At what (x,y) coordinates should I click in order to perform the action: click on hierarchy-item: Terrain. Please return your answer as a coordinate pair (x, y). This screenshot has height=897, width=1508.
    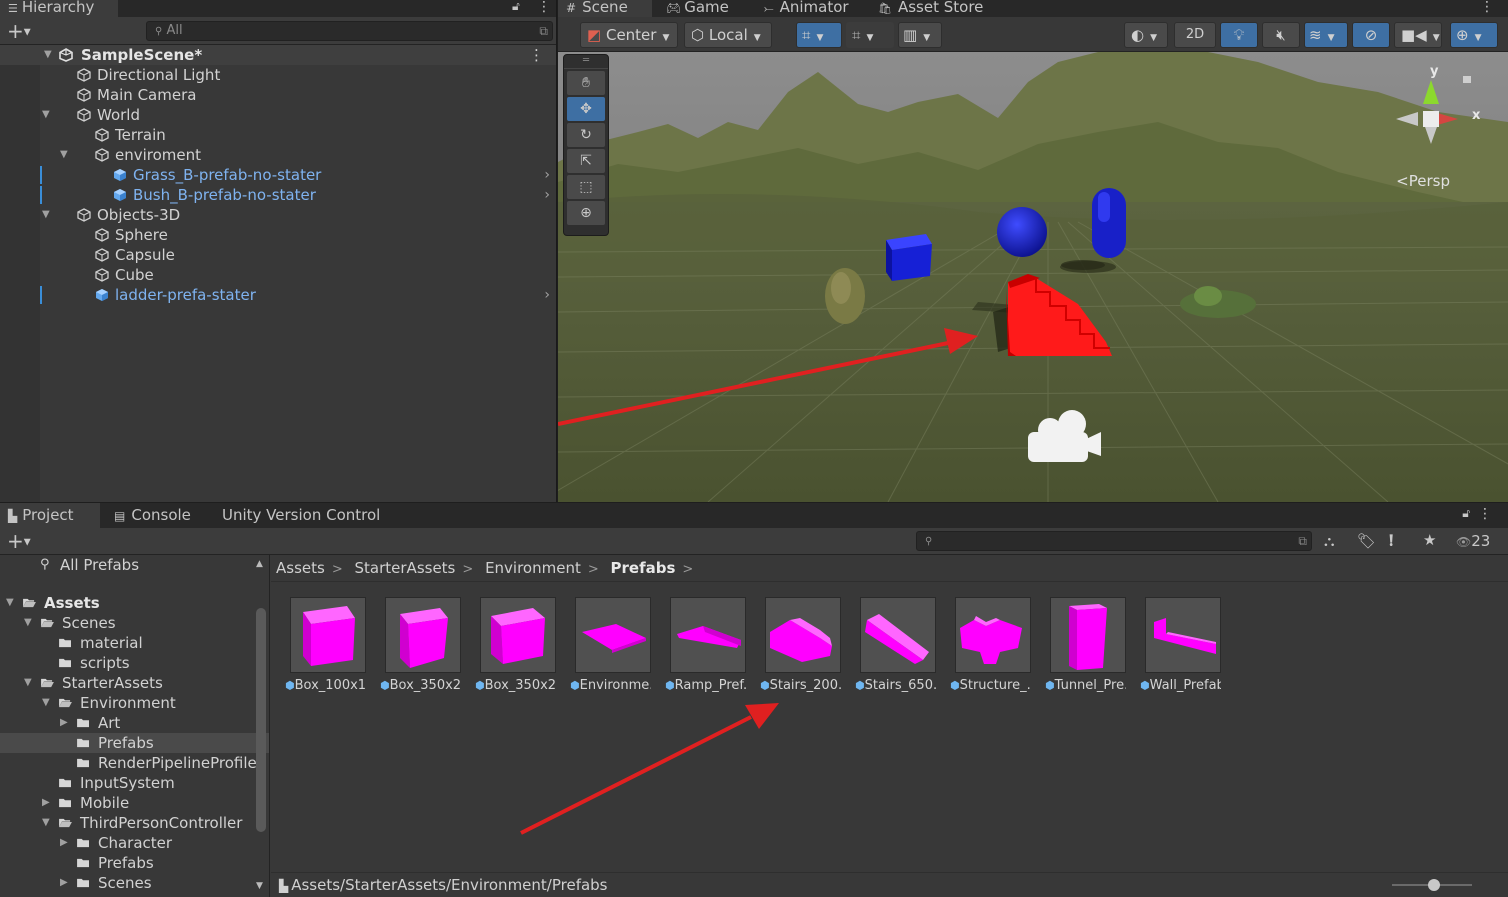
    Looking at the image, I should click on (278, 135).